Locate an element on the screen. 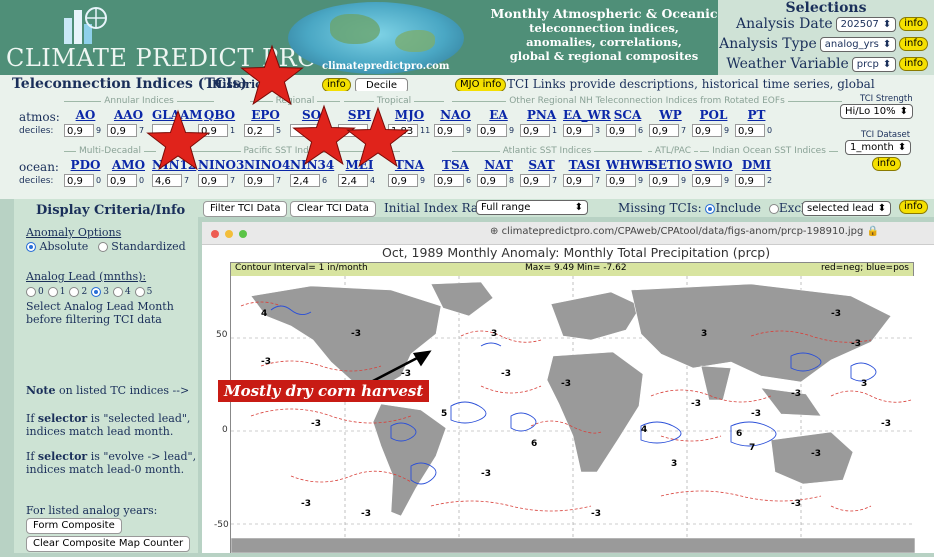  tci-strength-select: Hi/Lo 10% ⬍ is located at coordinates (876, 111).